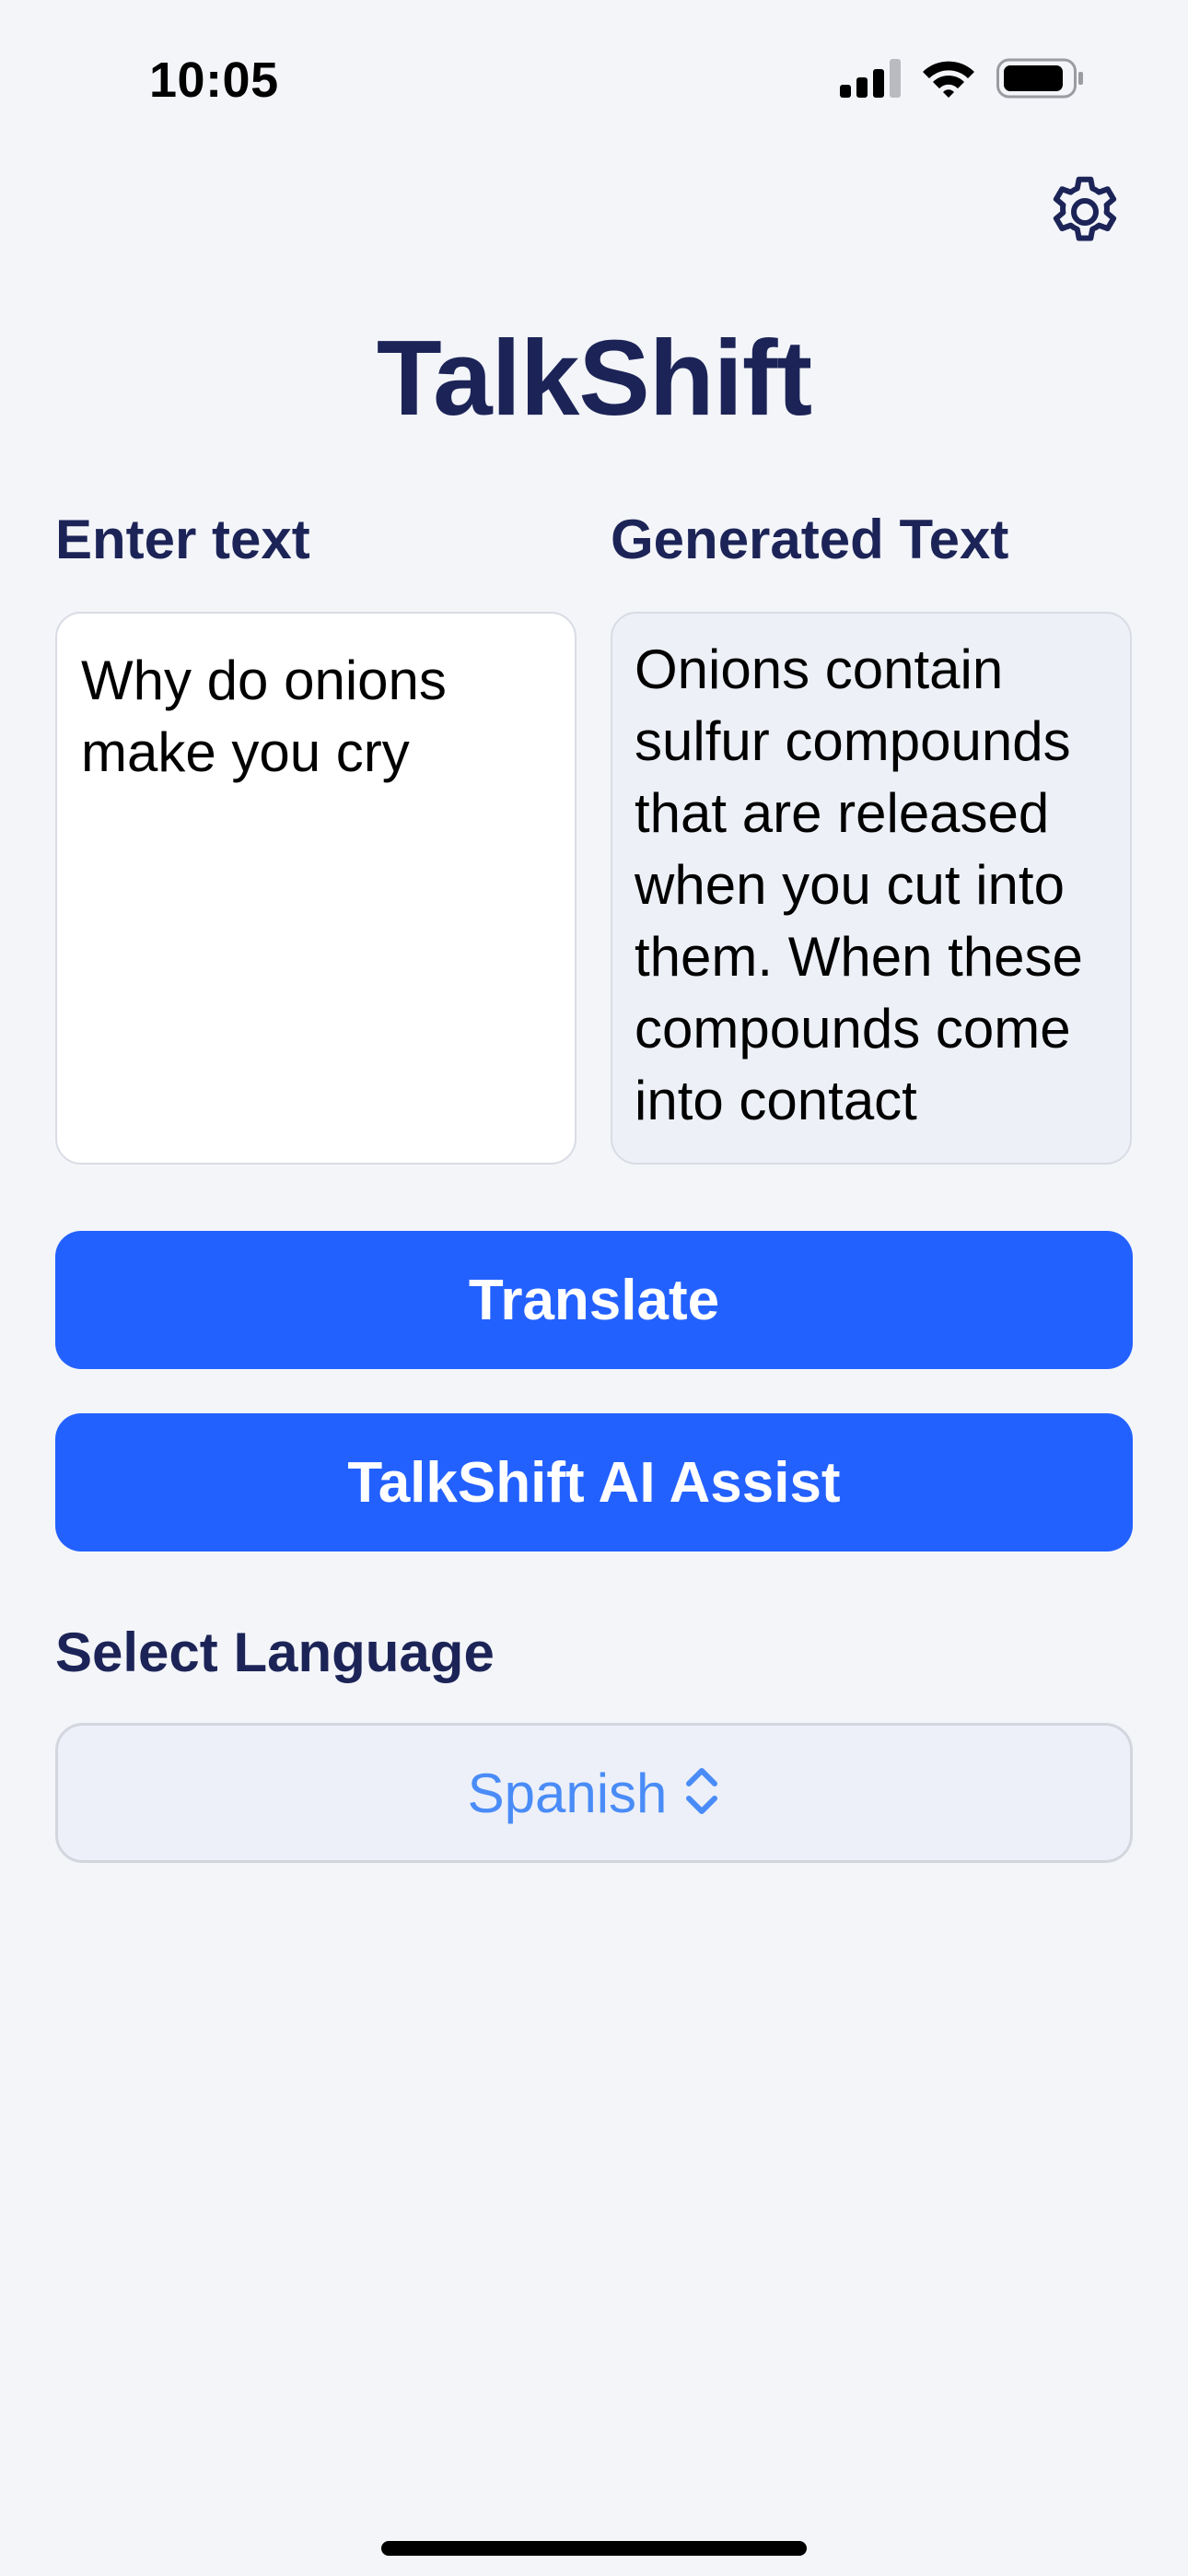 The height and width of the screenshot is (2576, 1188). Describe the element at coordinates (701, 1793) in the screenshot. I see `chevron-up-down-icon` at that location.